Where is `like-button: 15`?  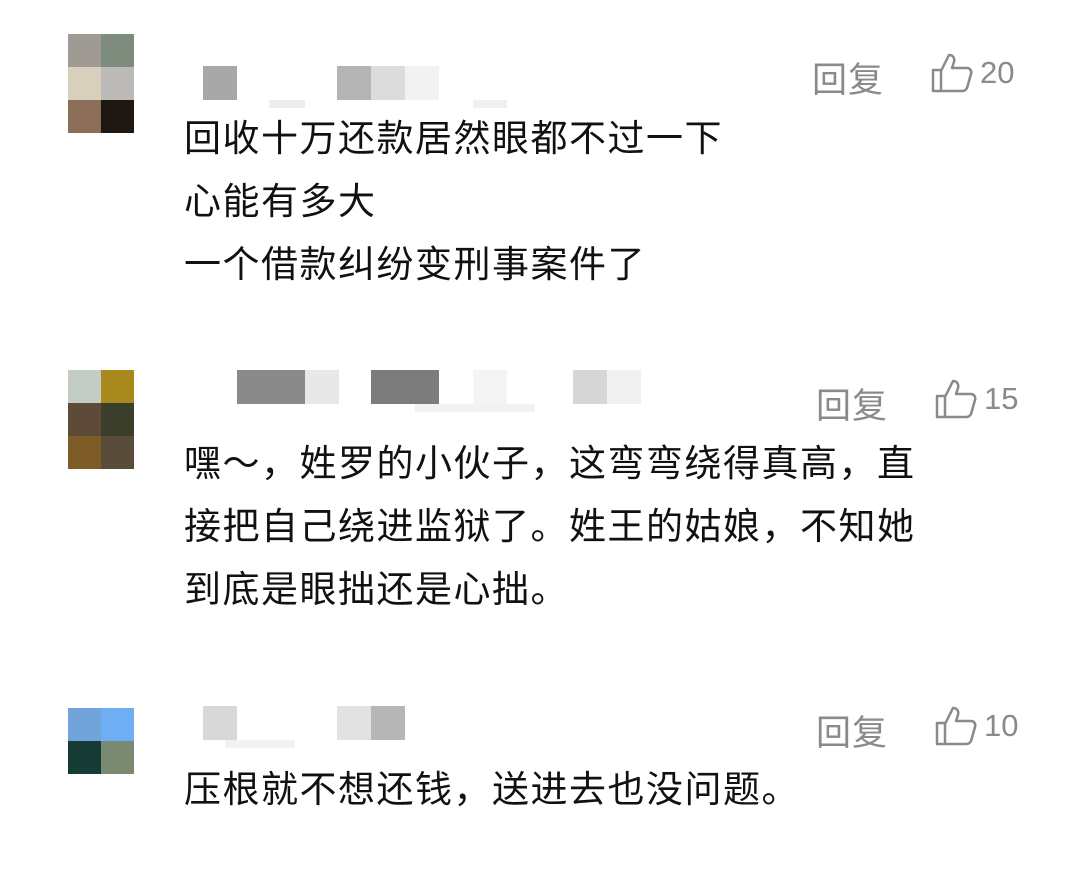
like-button: 15 is located at coordinates (976, 399).